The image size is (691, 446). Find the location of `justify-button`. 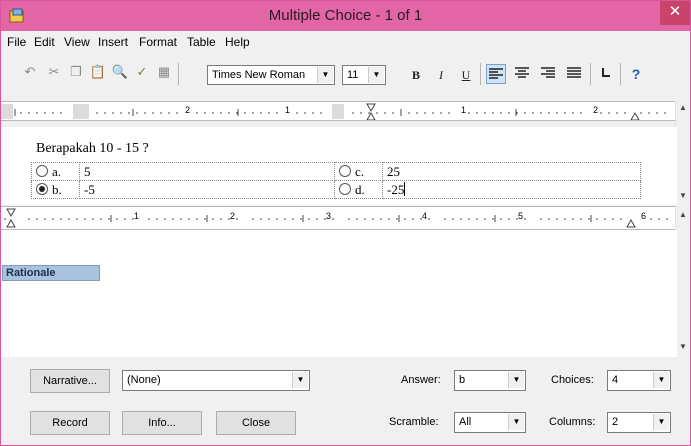

justify-button is located at coordinates (574, 74).